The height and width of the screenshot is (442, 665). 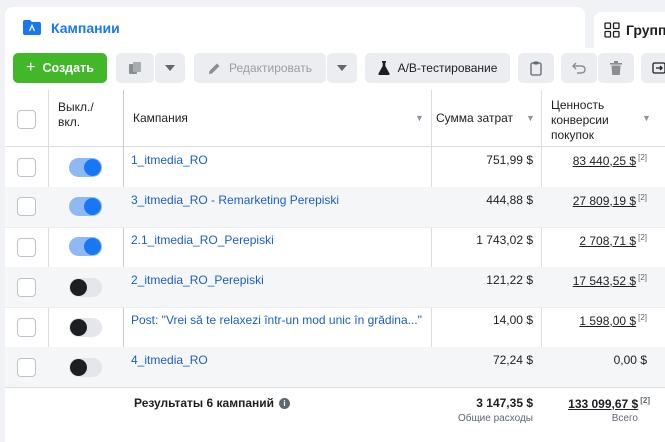 I want to click on results-summary: Результаты 6 кампаний i, so click(x=212, y=403).